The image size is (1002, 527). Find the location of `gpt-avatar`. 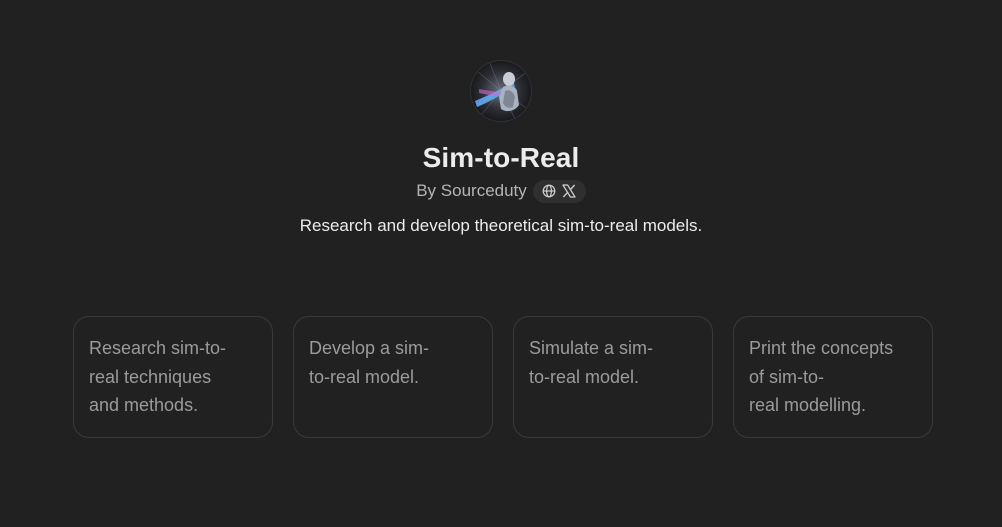

gpt-avatar is located at coordinates (501, 91).